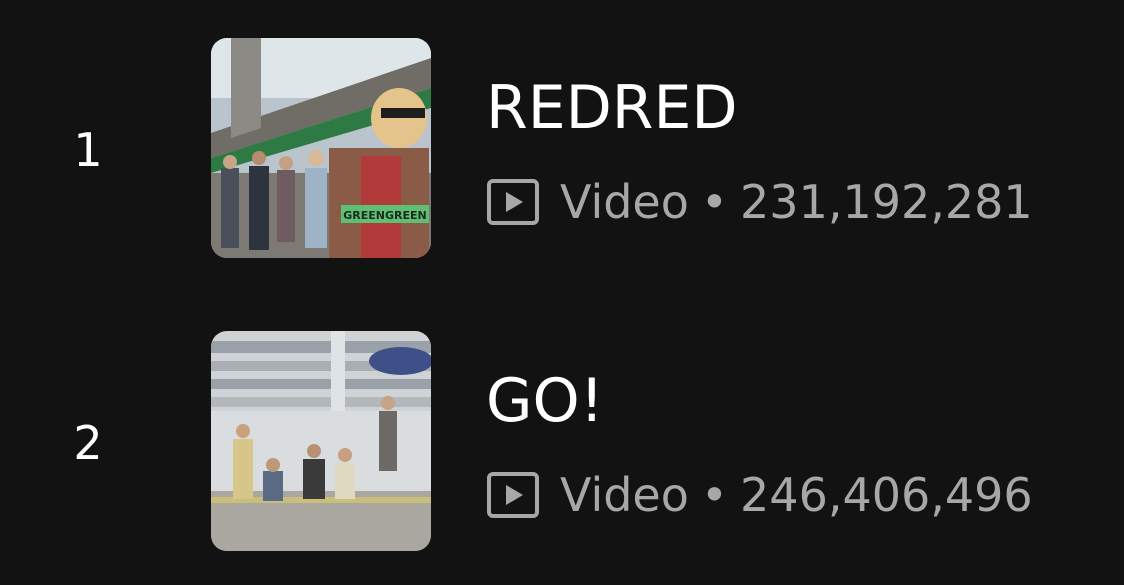 The width and height of the screenshot is (1124, 585). I want to click on track-meta: Video • 246,406,496, so click(759, 495).